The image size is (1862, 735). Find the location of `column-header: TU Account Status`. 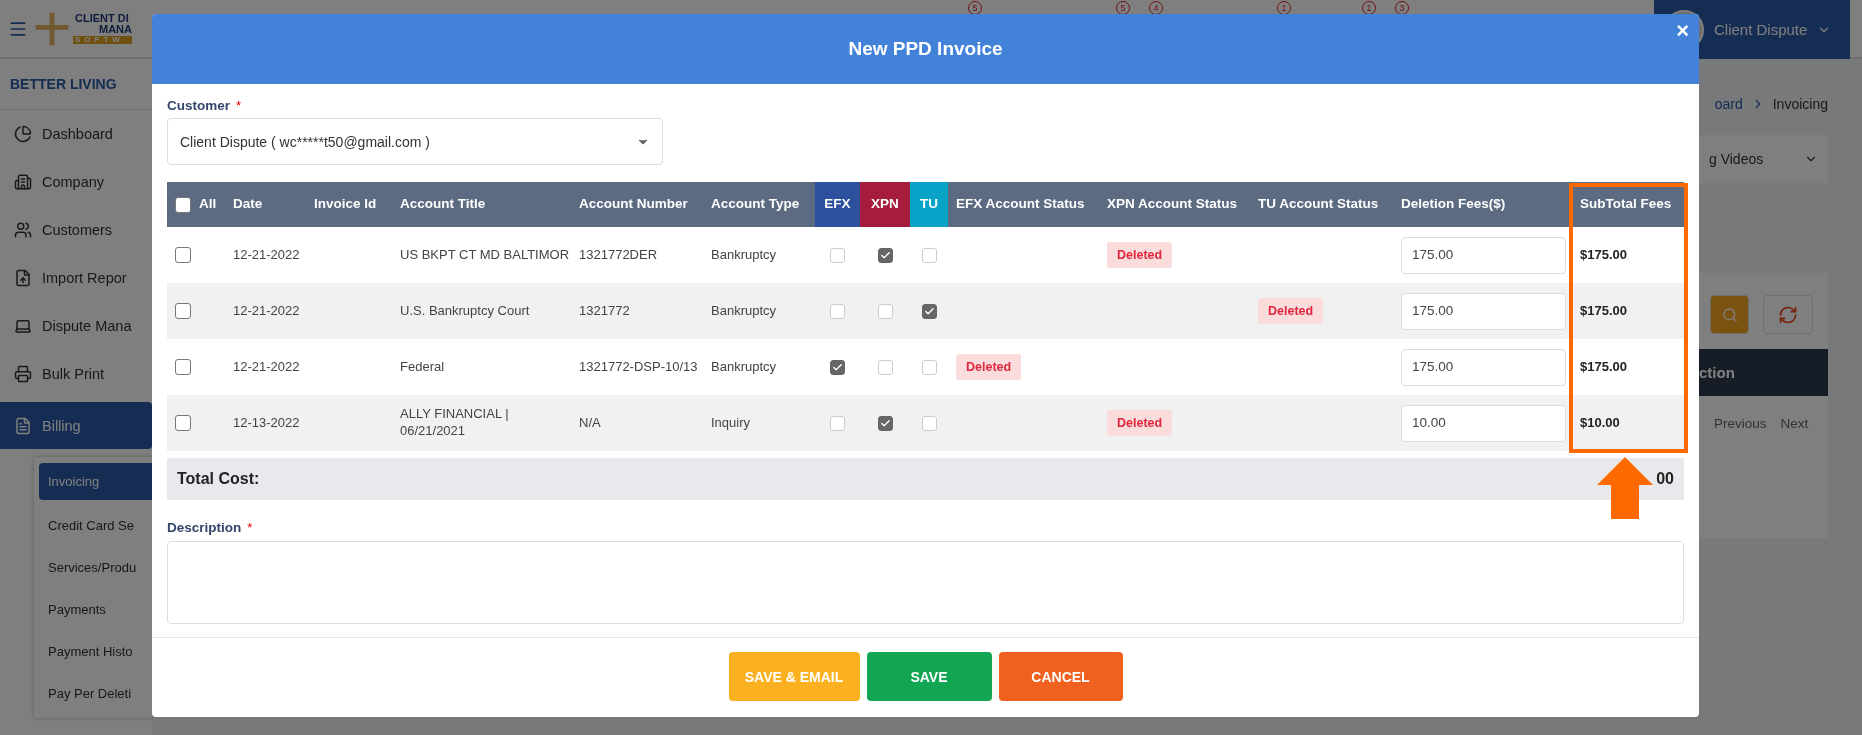

column-header: TU Account Status is located at coordinates (1318, 204).